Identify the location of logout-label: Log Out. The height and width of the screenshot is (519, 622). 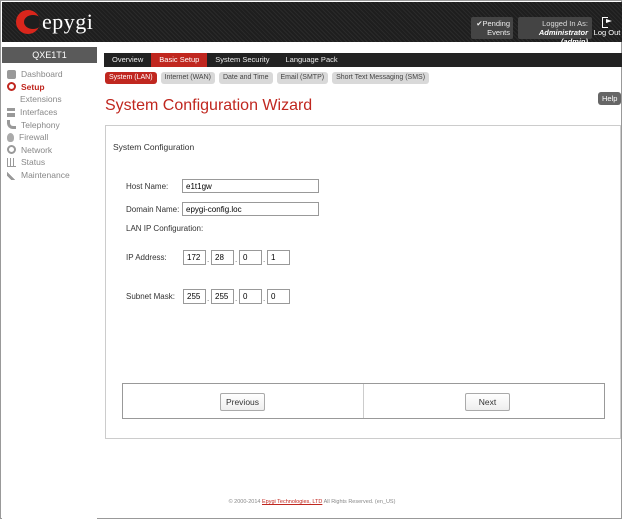
(607, 32).